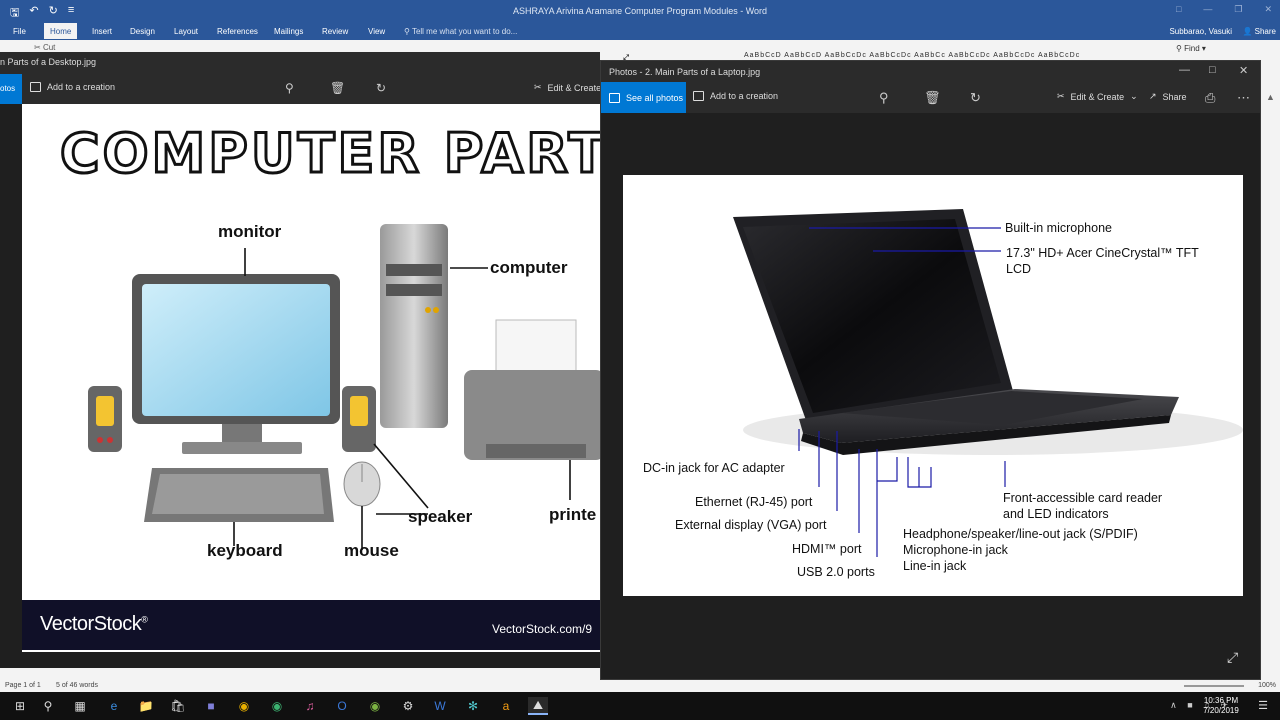  What do you see at coordinates (239, 495) in the screenshot?
I see `keyboard-illustration` at bounding box center [239, 495].